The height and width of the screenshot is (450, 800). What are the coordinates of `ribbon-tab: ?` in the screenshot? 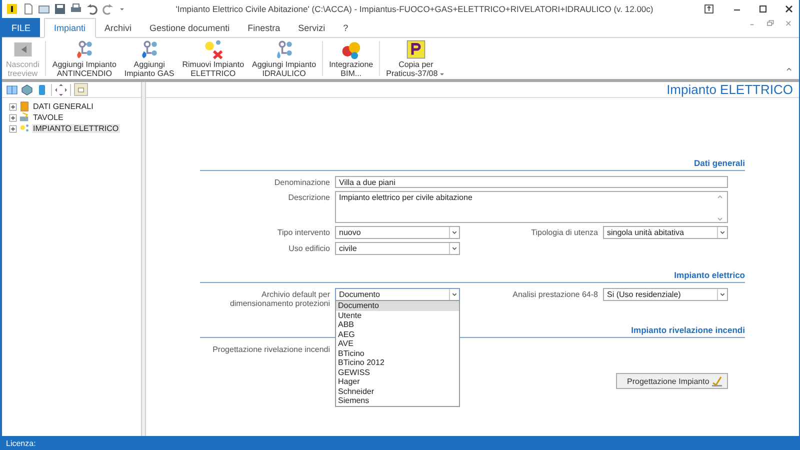 It's located at (346, 27).